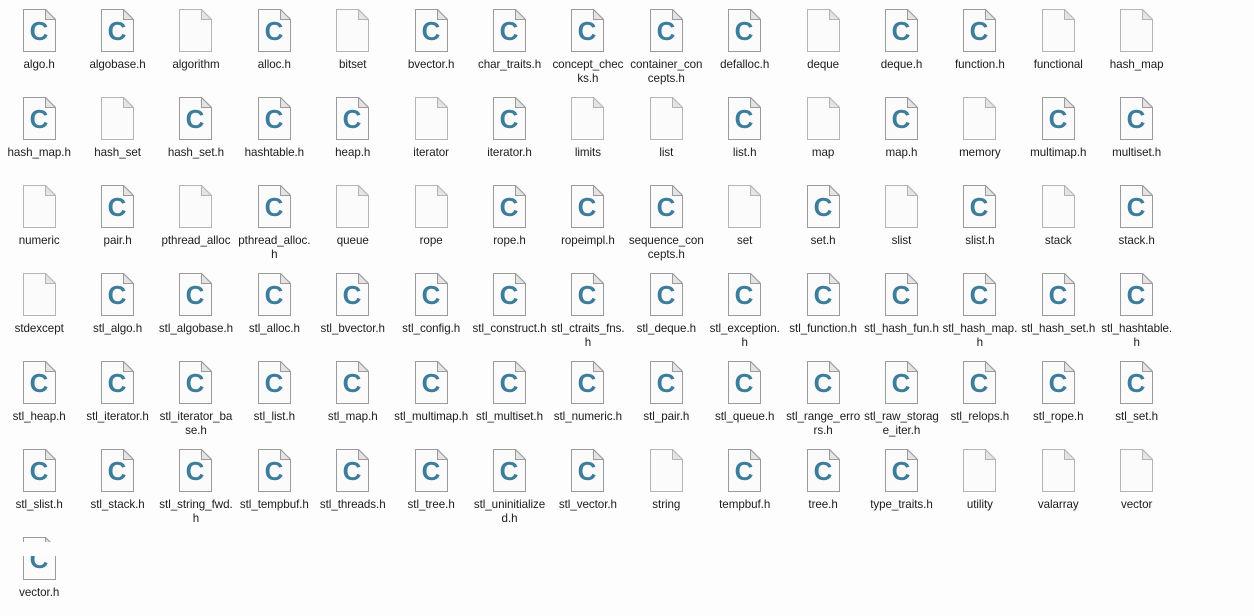 The image size is (1254, 616). I want to click on file-item: vector, so click(1136, 484).